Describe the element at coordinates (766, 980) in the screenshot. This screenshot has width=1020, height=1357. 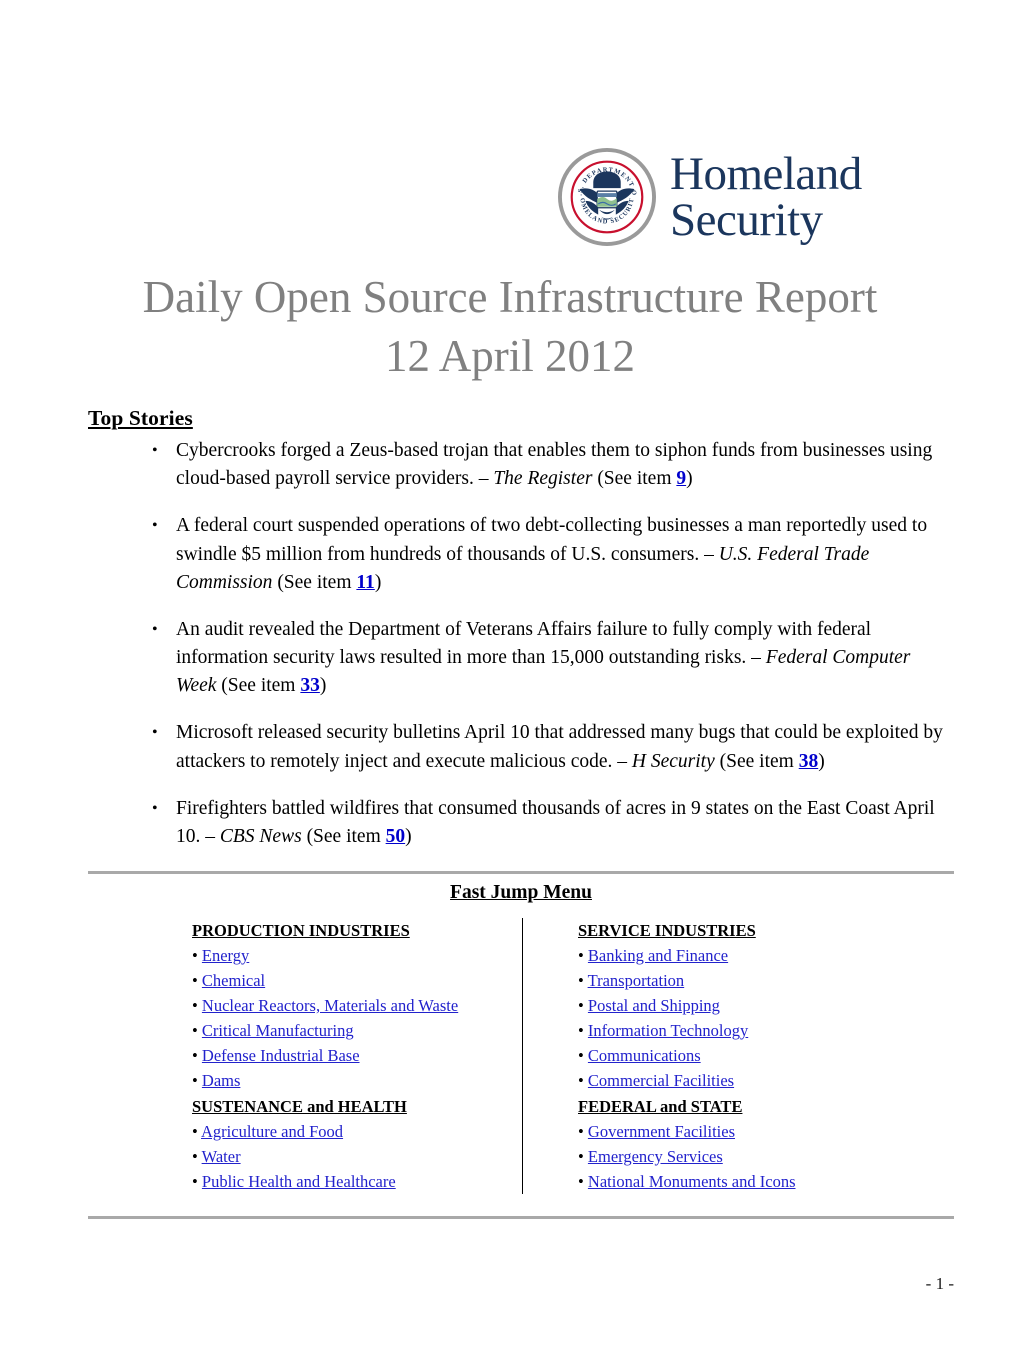
I see `fjm-link-row: • Transportation` at that location.